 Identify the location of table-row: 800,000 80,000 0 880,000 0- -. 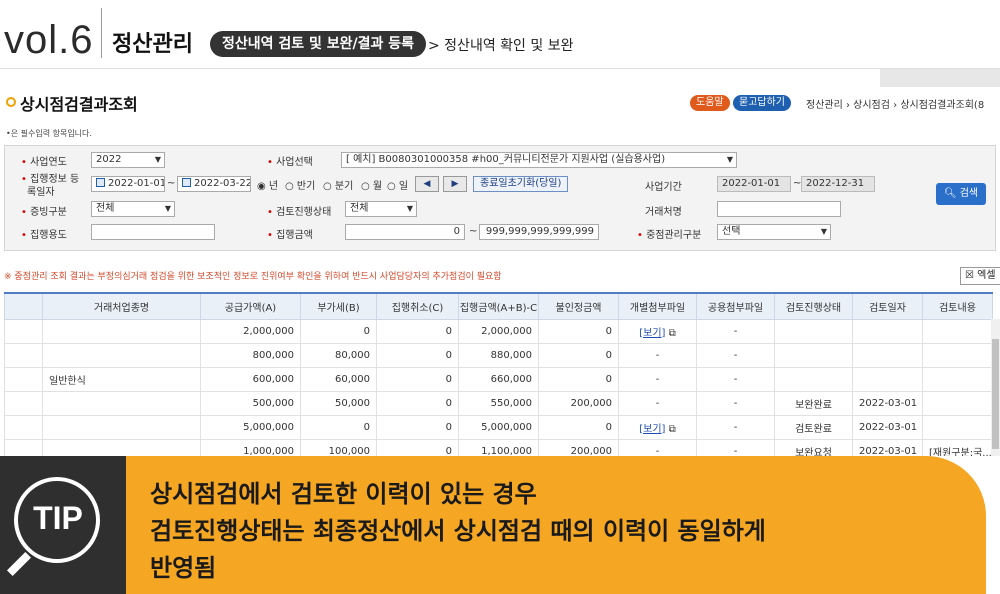
(498, 355).